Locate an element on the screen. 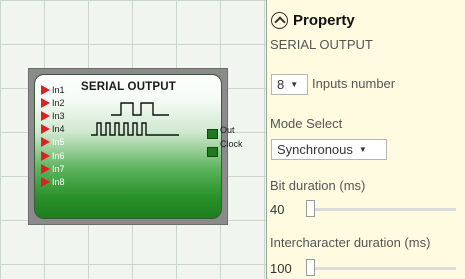 This screenshot has height=279, width=465. property-header: Property is located at coordinates (313, 20).